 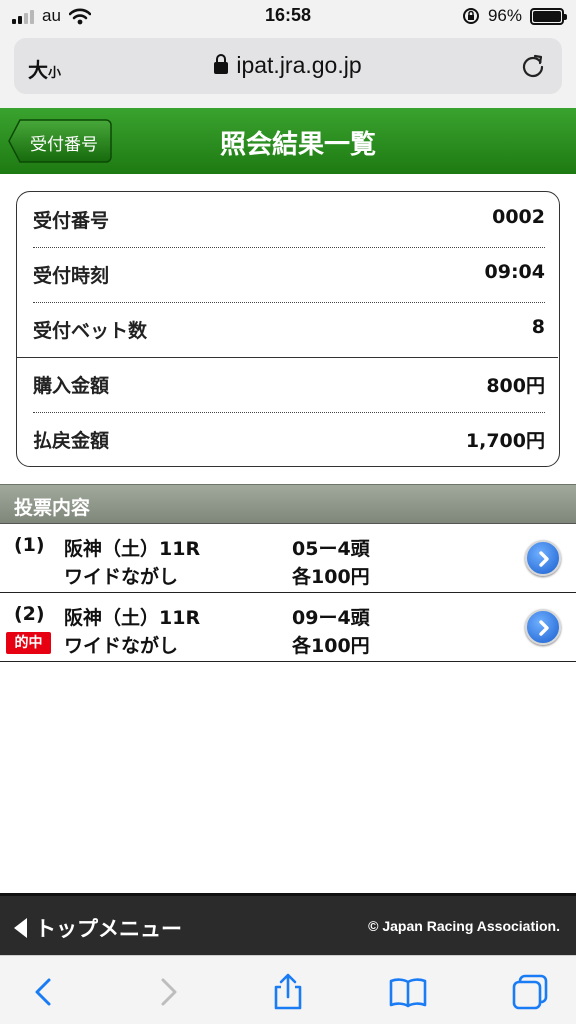 I want to click on status-bar: au 16:58 96%, so click(x=288, y=17).